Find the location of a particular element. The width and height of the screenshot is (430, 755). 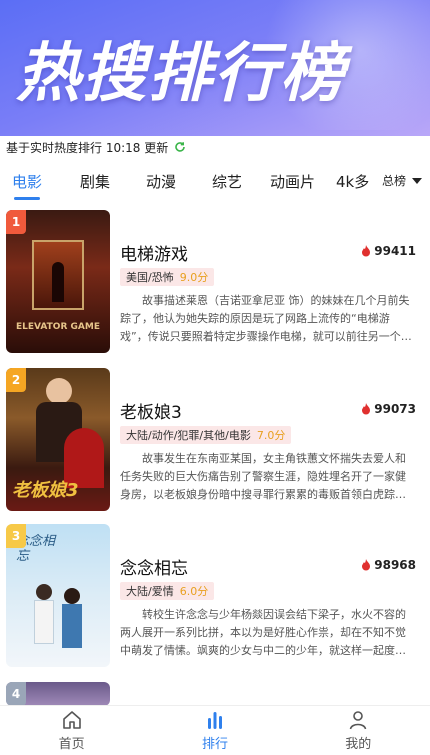

hot-score: 98968 is located at coordinates (388, 565).